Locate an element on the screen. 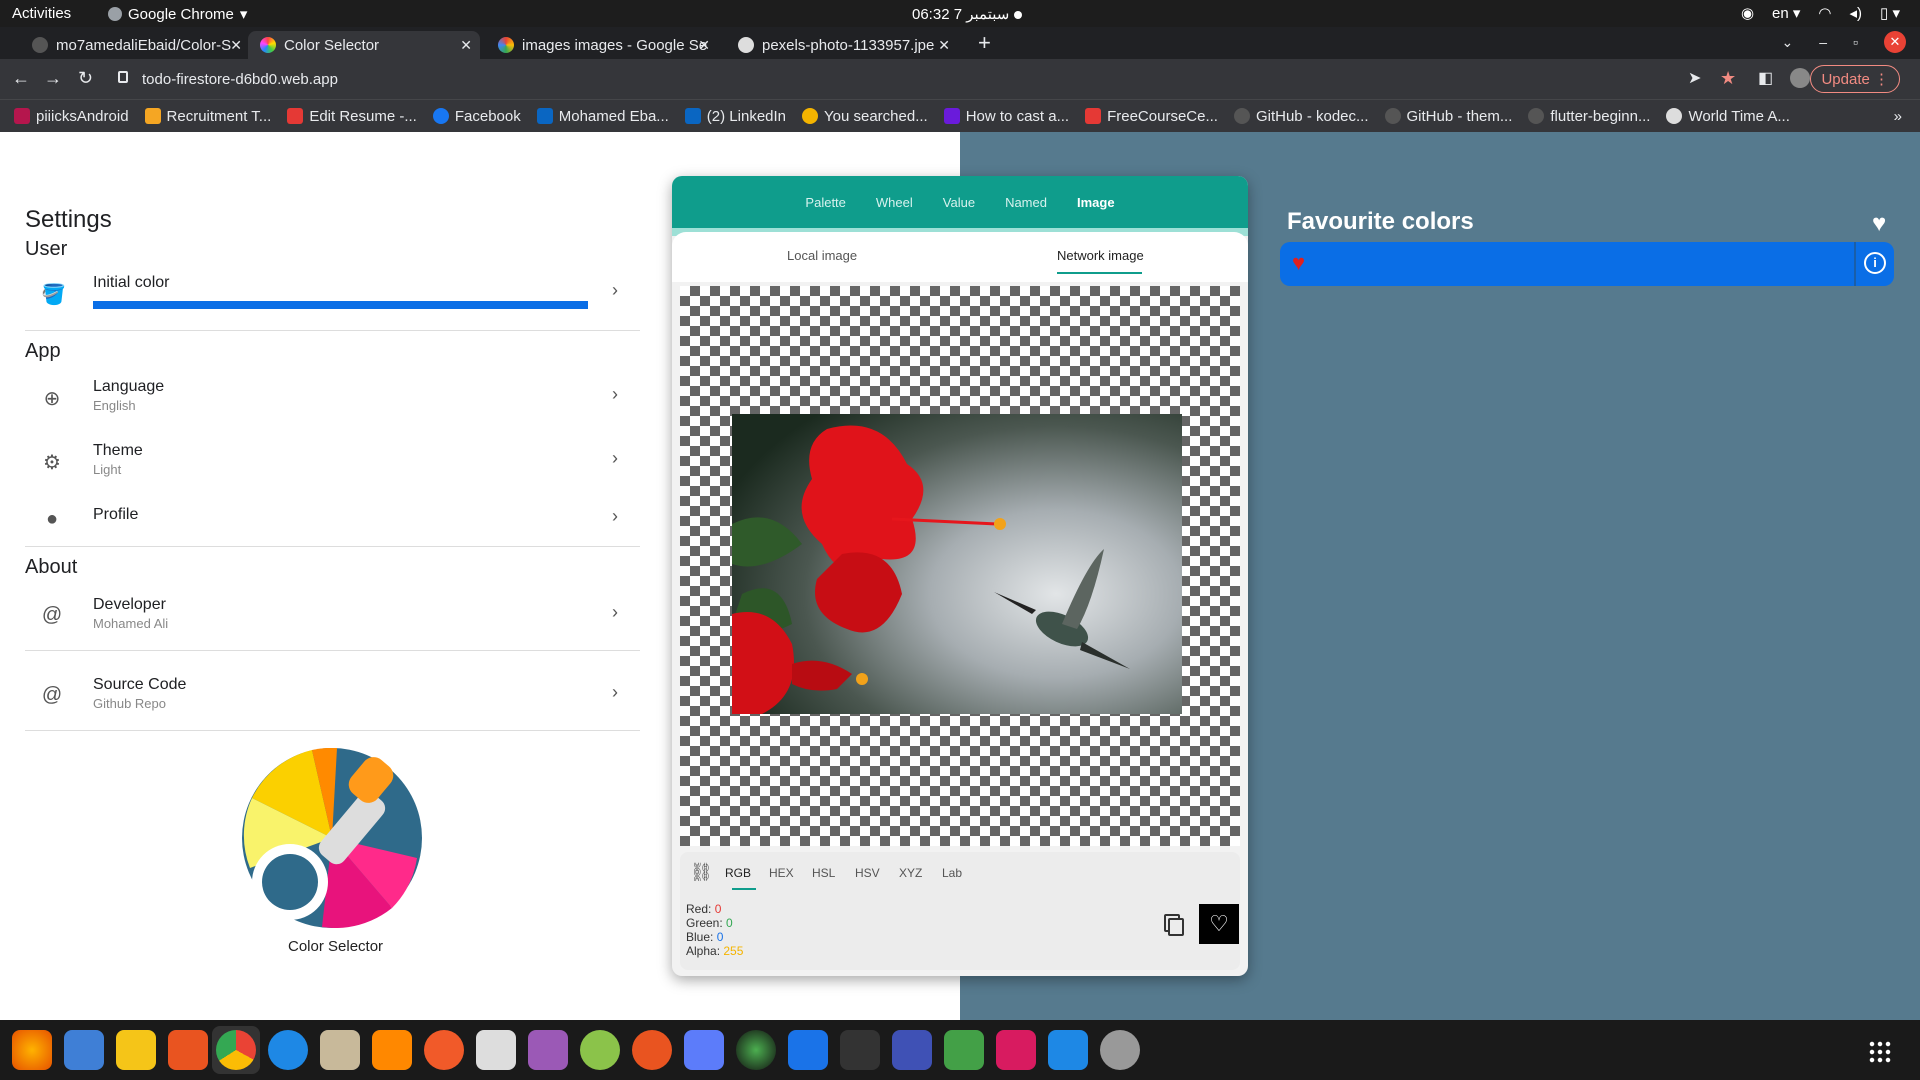 Image resolution: width=1920 pixels, height=1080 pixels. firefox-icon is located at coordinates (32, 1050).